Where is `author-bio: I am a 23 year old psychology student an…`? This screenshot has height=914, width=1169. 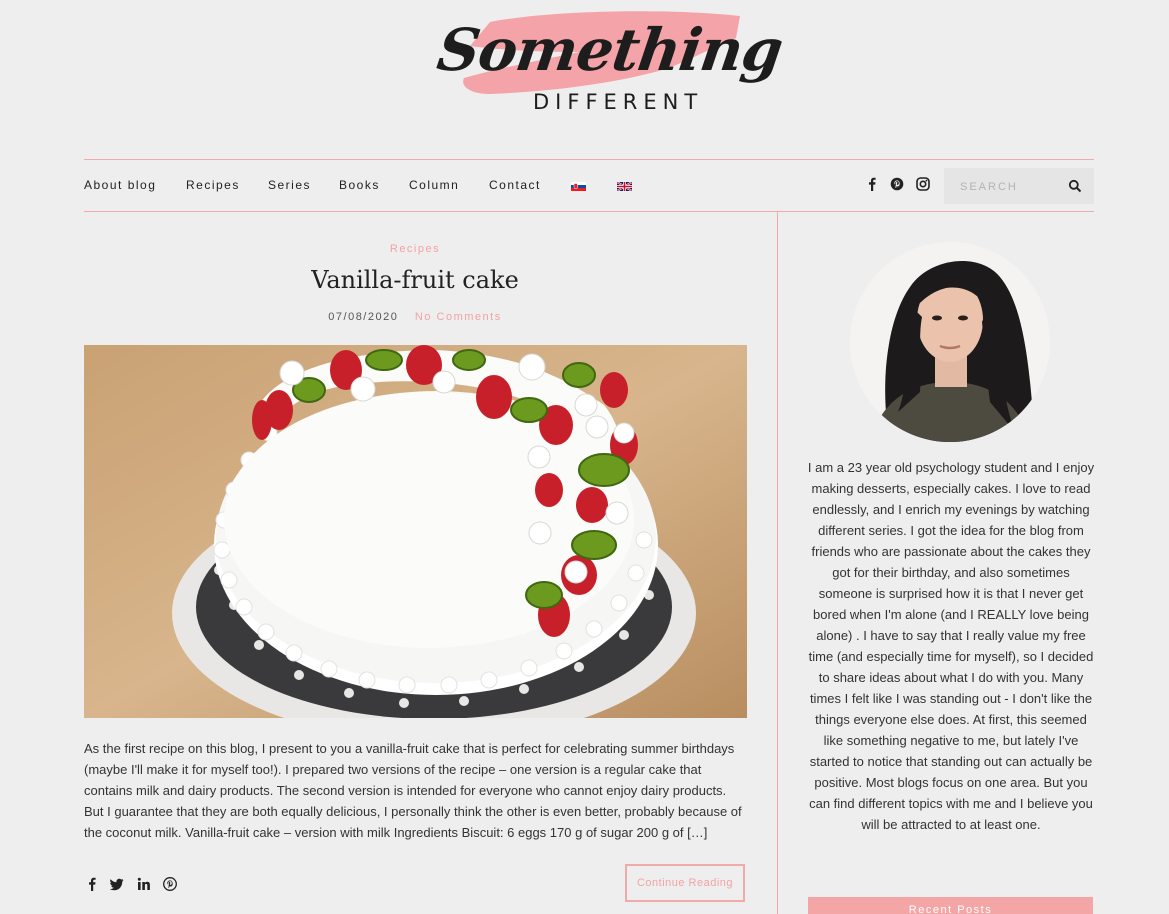
author-bio: I am a 23 year old psychology student an… is located at coordinates (951, 646).